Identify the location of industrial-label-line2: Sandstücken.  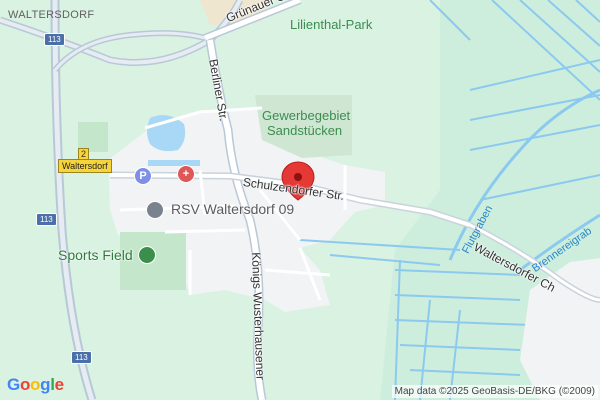
(305, 130).